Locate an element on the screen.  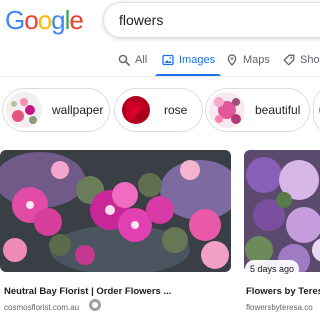
chip-more is located at coordinates (316, 110).